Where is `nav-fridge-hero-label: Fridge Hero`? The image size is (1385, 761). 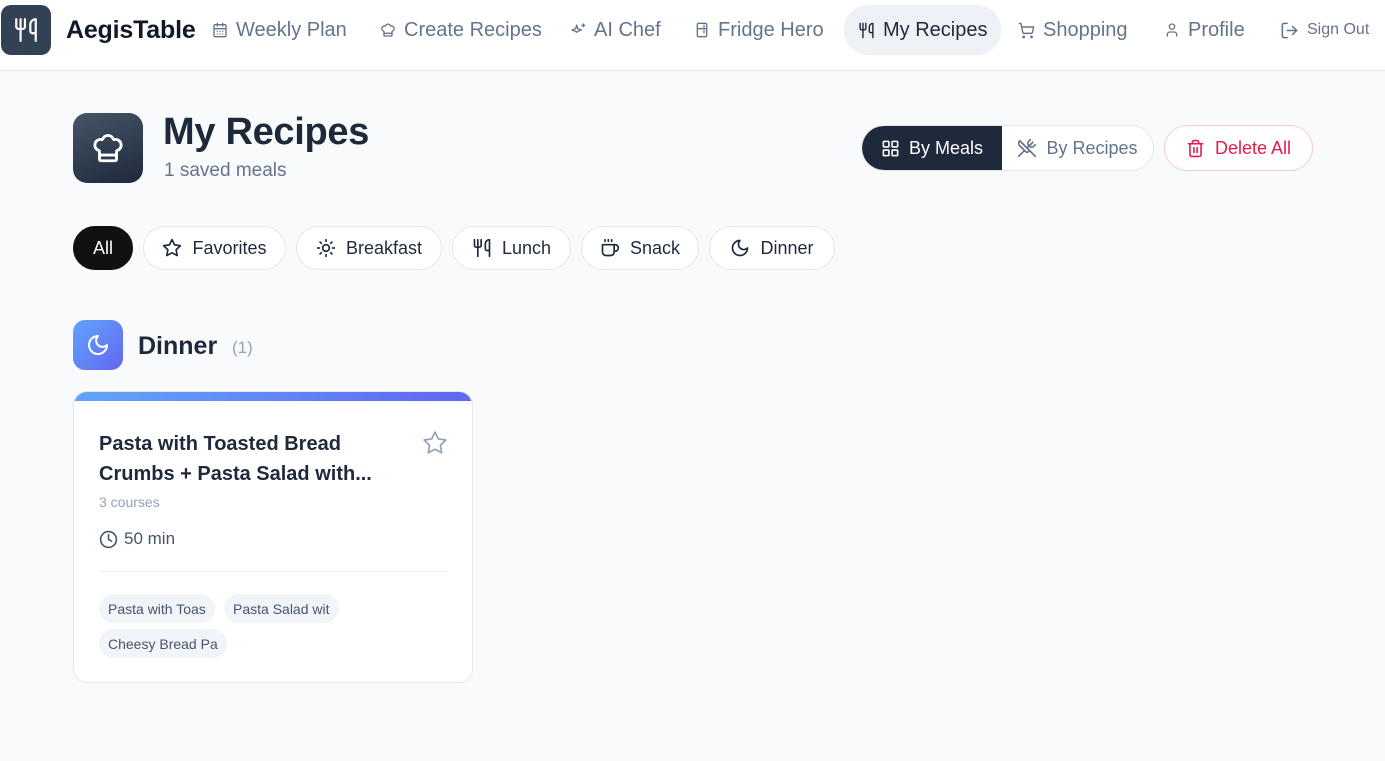 nav-fridge-hero-label: Fridge Hero is located at coordinates (771, 29).